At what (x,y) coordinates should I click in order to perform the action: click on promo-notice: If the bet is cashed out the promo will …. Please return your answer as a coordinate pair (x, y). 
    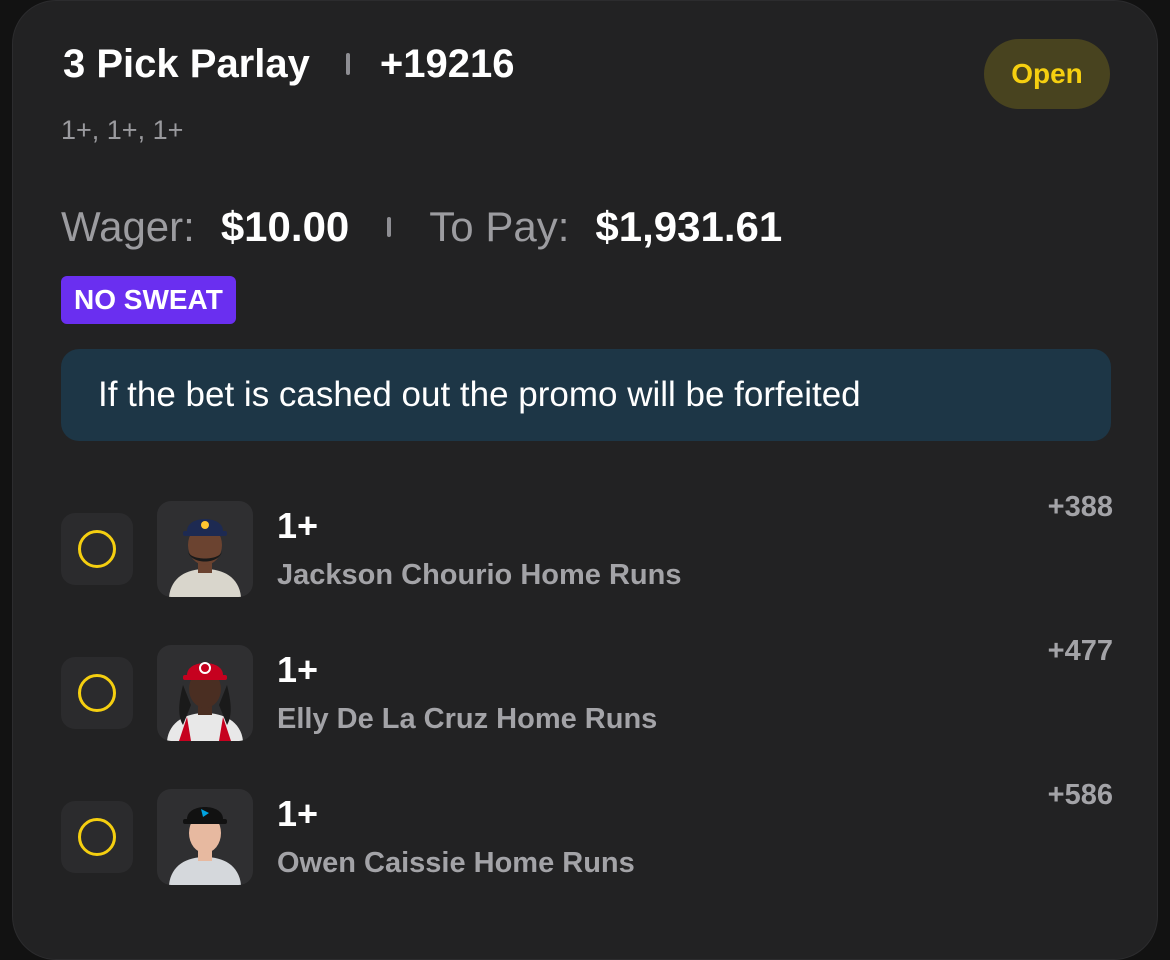
    Looking at the image, I should click on (586, 395).